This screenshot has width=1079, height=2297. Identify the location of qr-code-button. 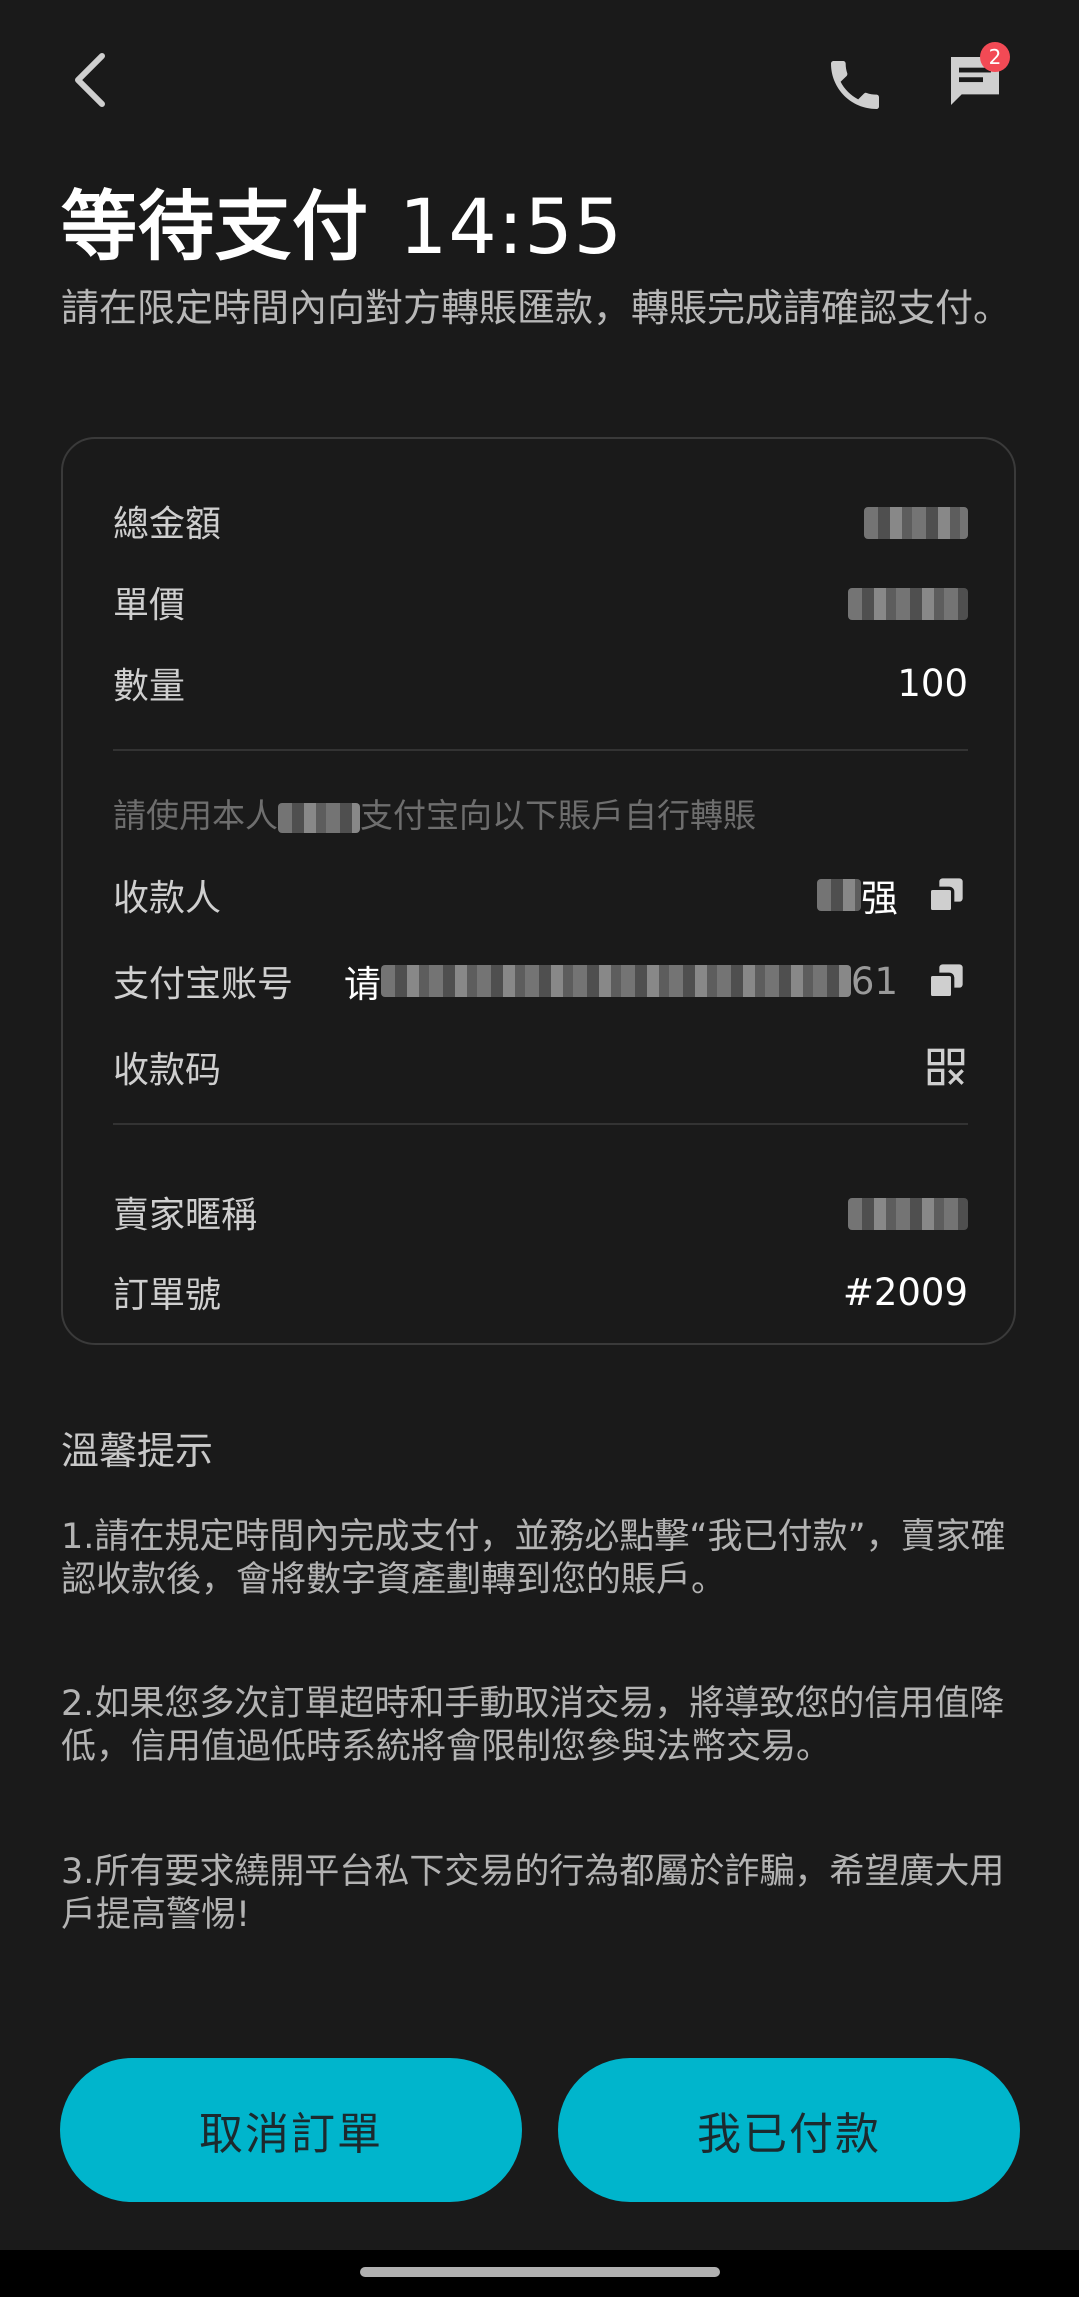
(946, 1067).